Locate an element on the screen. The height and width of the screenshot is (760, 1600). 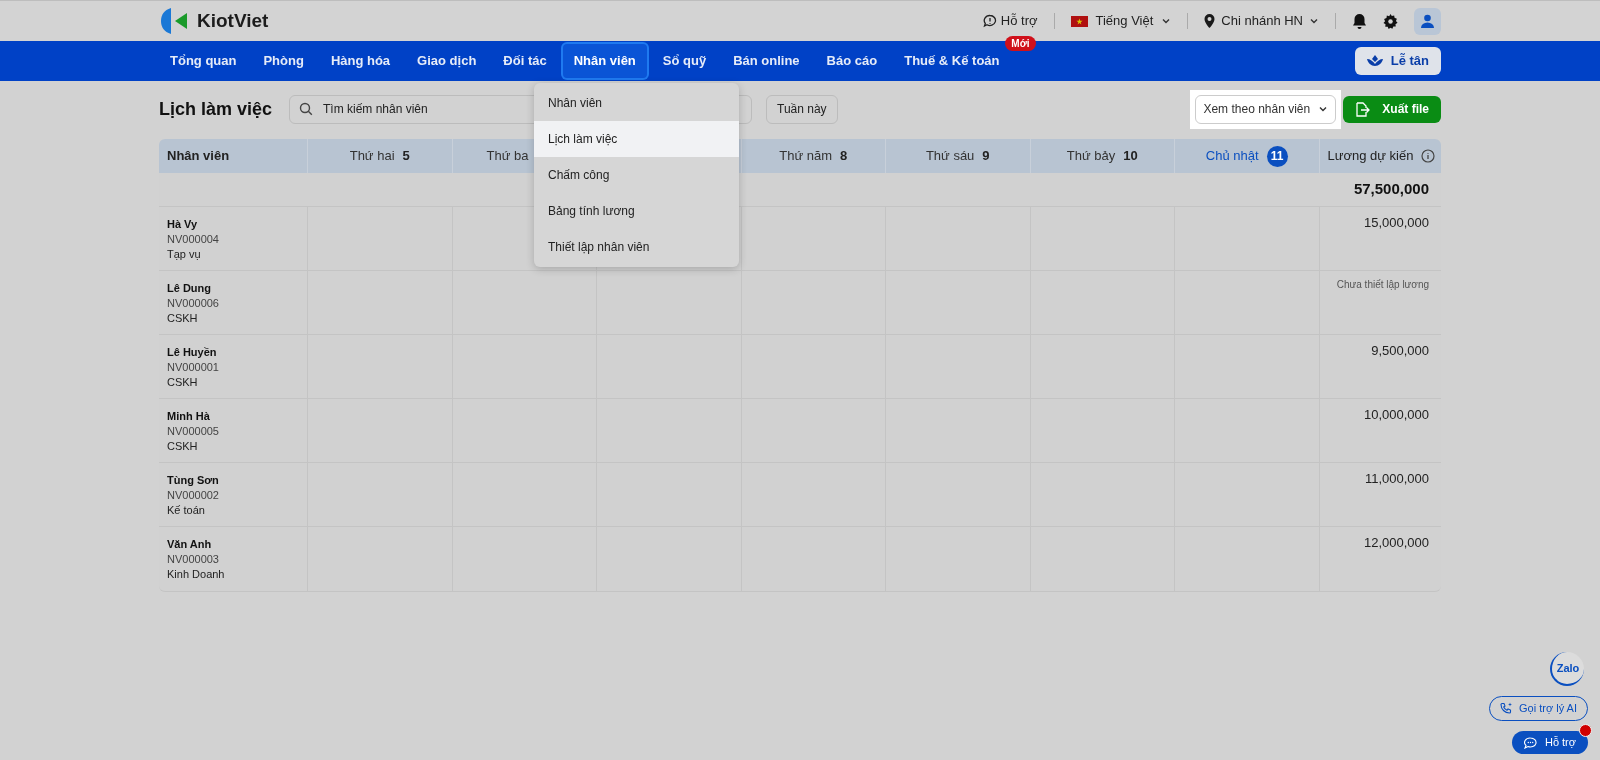
support-chat-button: Hỗ trợ is located at coordinates (1549, 742).